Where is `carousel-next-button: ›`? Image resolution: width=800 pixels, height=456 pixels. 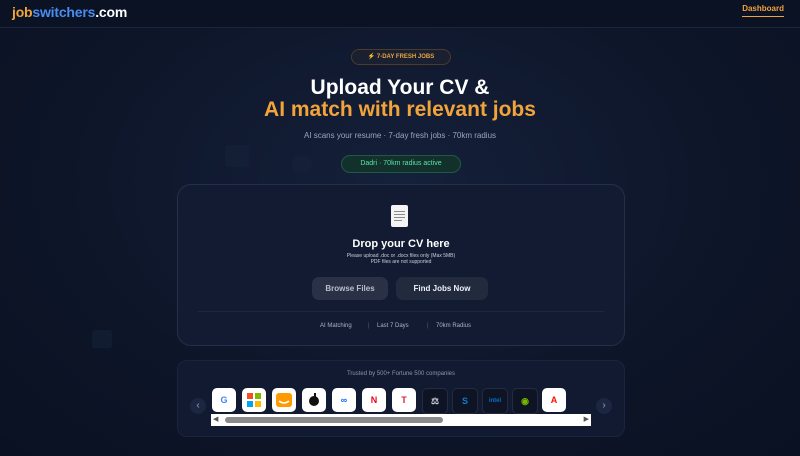
carousel-next-button: › is located at coordinates (604, 406).